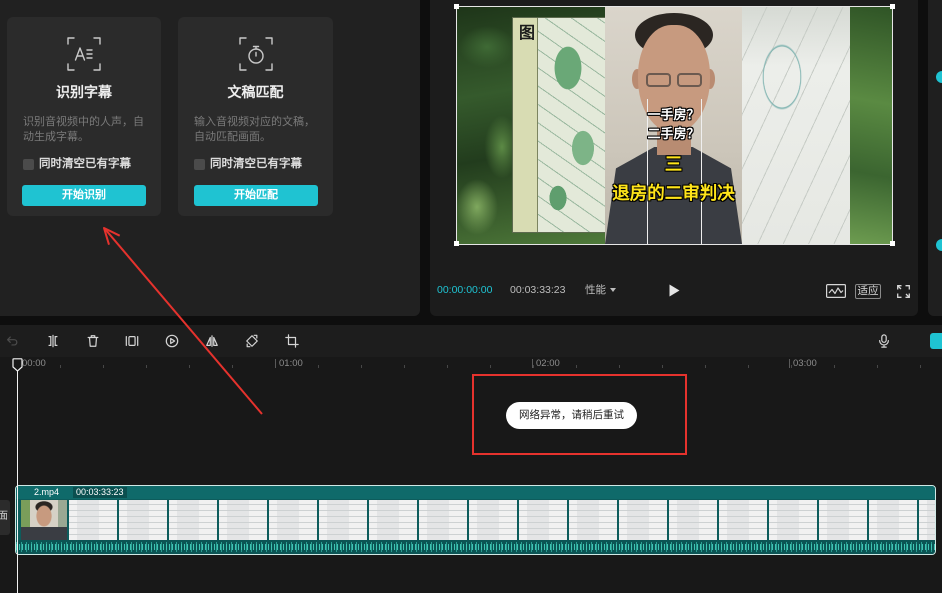 The height and width of the screenshot is (593, 942). What do you see at coordinates (673, 114) in the screenshot?
I see `subtitle-line: 一手房？` at bounding box center [673, 114].